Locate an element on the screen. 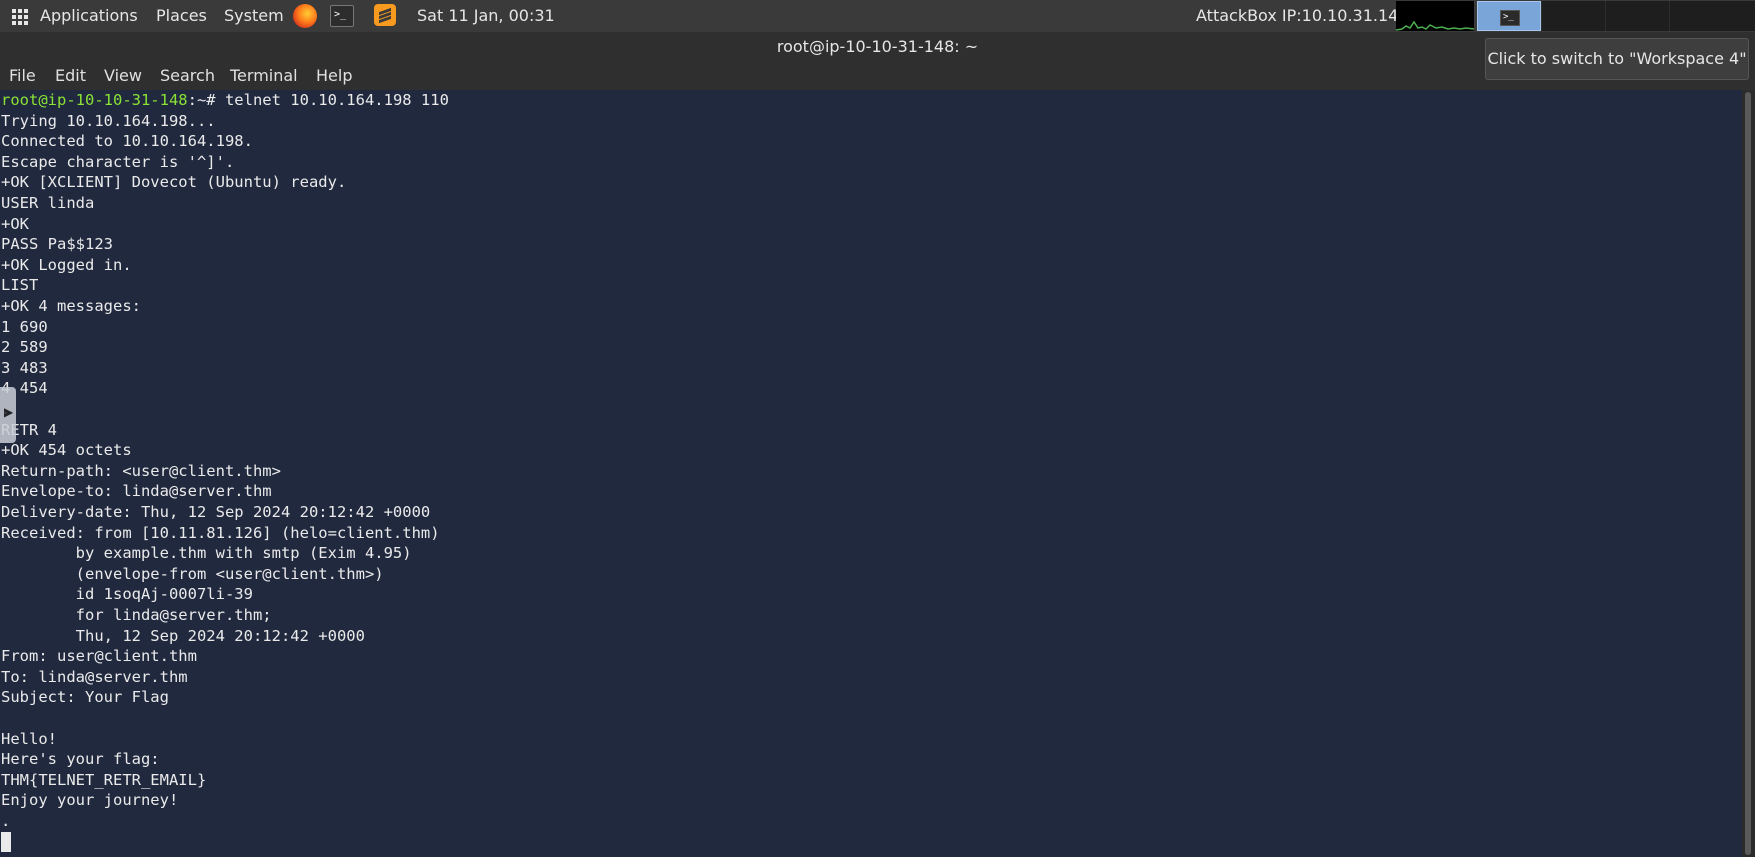 This screenshot has height=857, width=1755. workspace-1: >_ is located at coordinates (1509, 16).